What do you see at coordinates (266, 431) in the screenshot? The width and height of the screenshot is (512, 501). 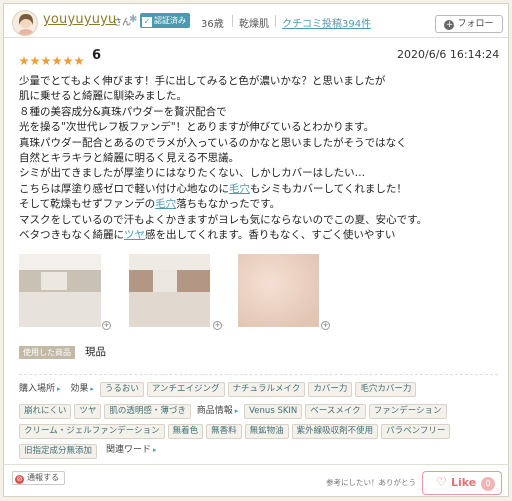 I see `tag: 無鉱物油` at bounding box center [266, 431].